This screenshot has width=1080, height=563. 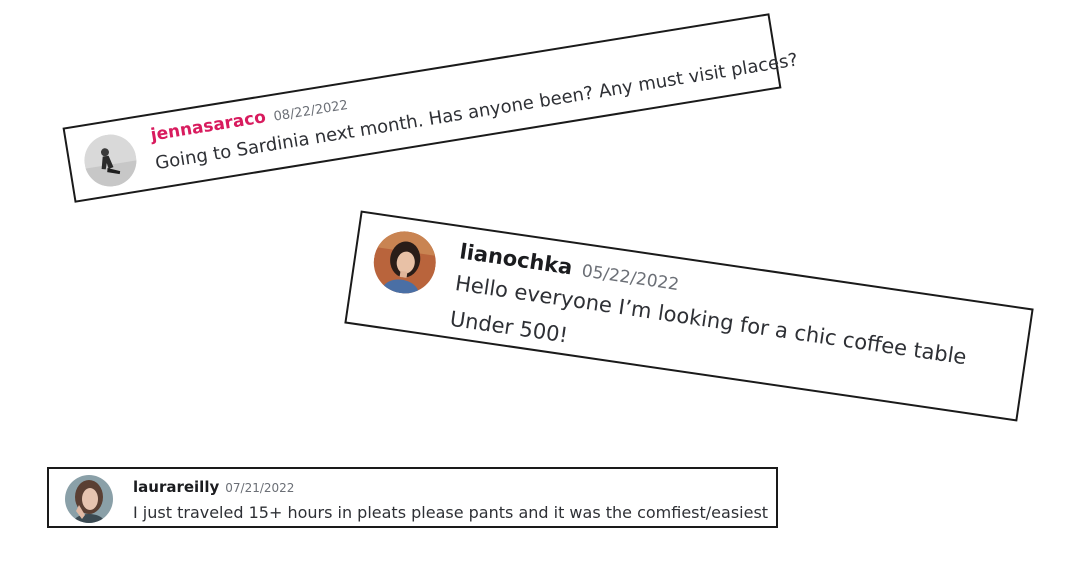 I want to click on comment-header: laurareilly 07/21/2022, so click(x=213, y=486).